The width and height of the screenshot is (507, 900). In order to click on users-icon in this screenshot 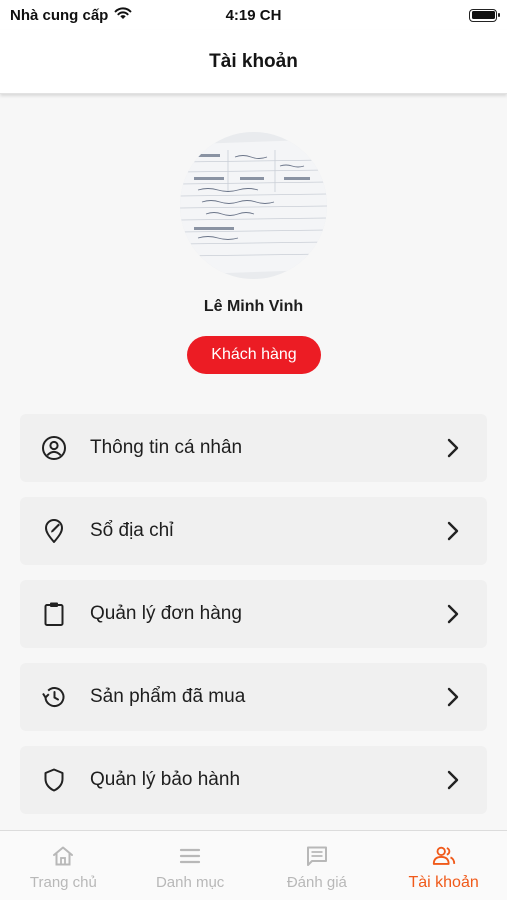, I will do `click(444, 856)`.